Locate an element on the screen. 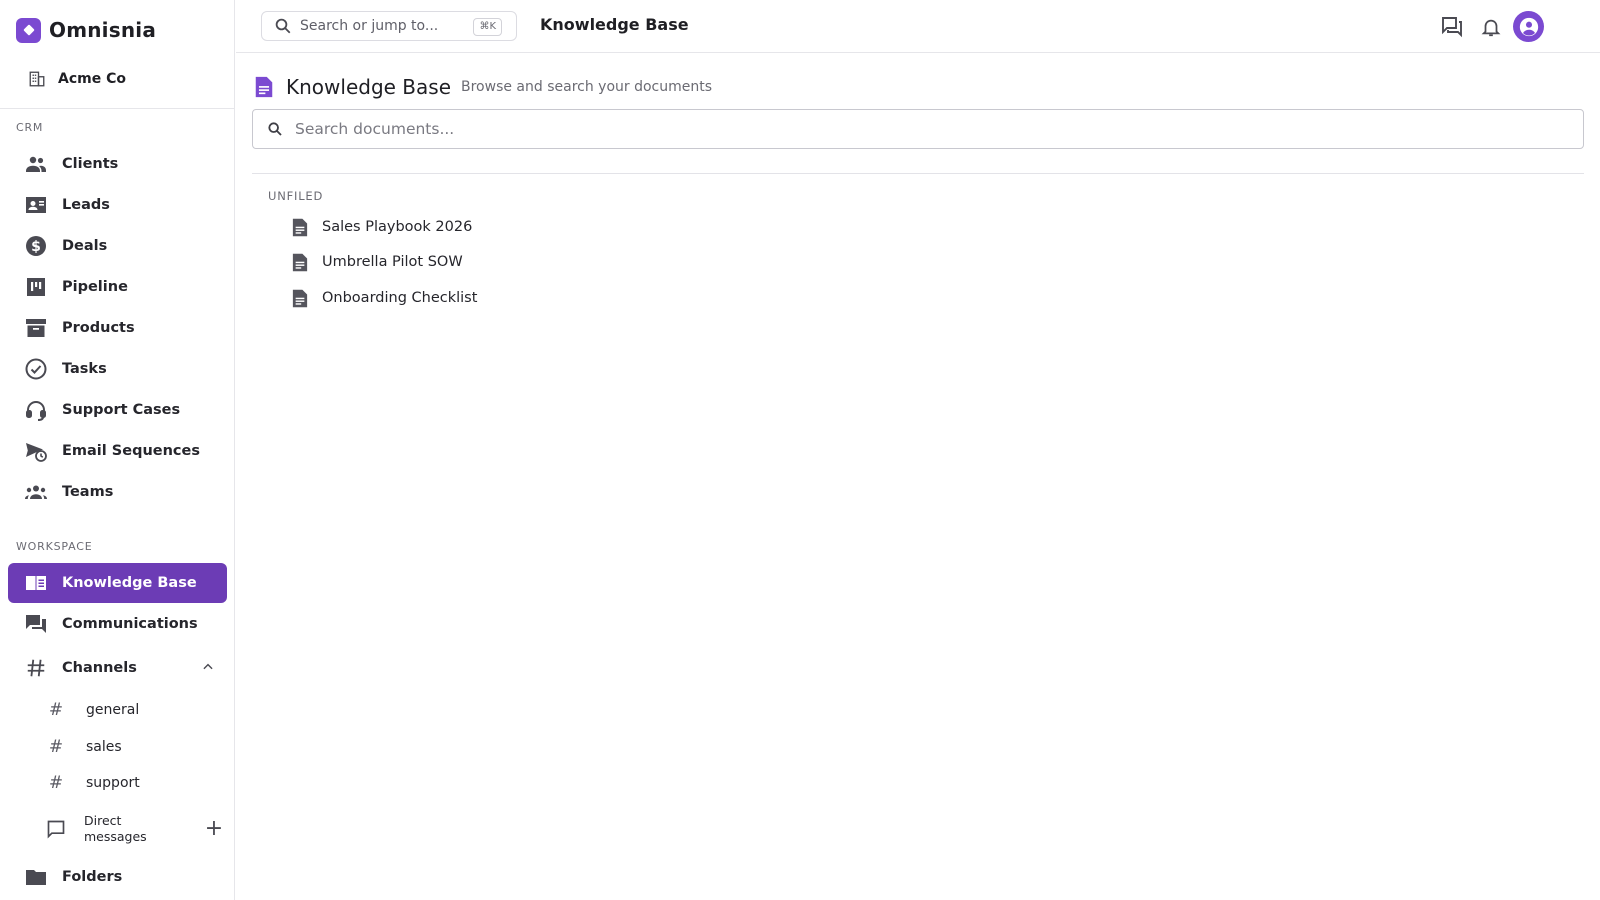 This screenshot has height=900, width=1600. chat-bubble-icon is located at coordinates (56, 829).